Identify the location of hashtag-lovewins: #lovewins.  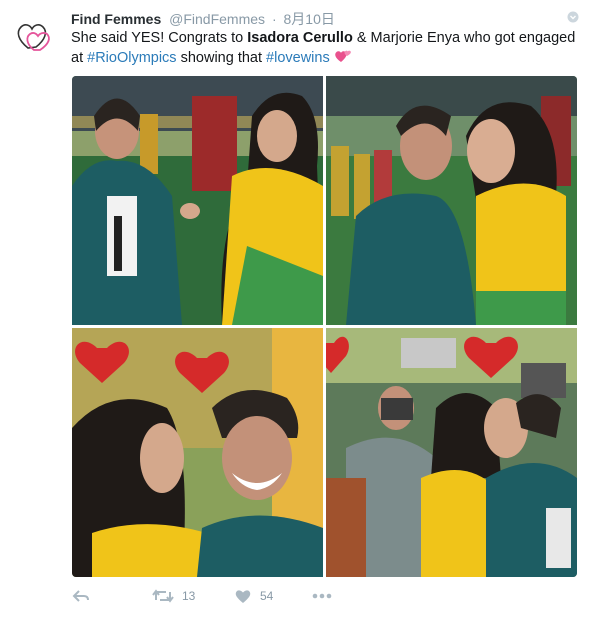
(298, 58).